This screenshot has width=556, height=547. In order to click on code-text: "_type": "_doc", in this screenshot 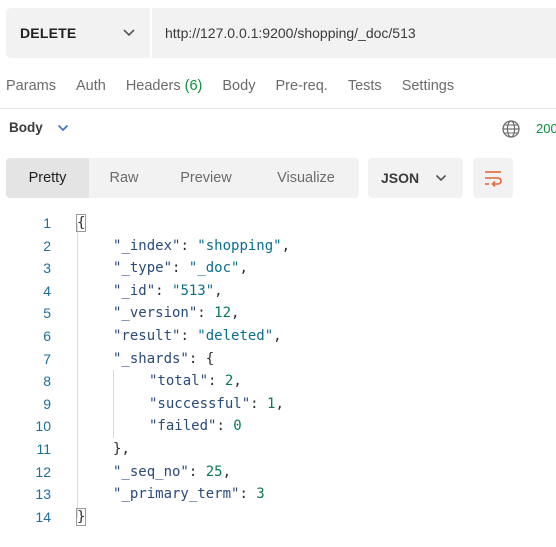, I will do `click(180, 268)`.